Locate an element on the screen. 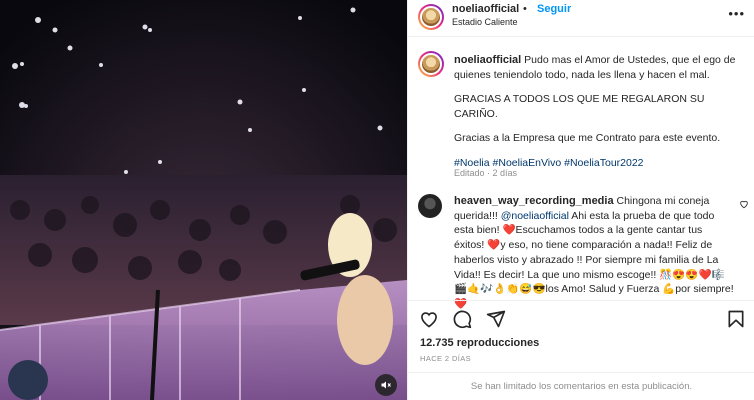  avatar is located at coordinates (431, 17).